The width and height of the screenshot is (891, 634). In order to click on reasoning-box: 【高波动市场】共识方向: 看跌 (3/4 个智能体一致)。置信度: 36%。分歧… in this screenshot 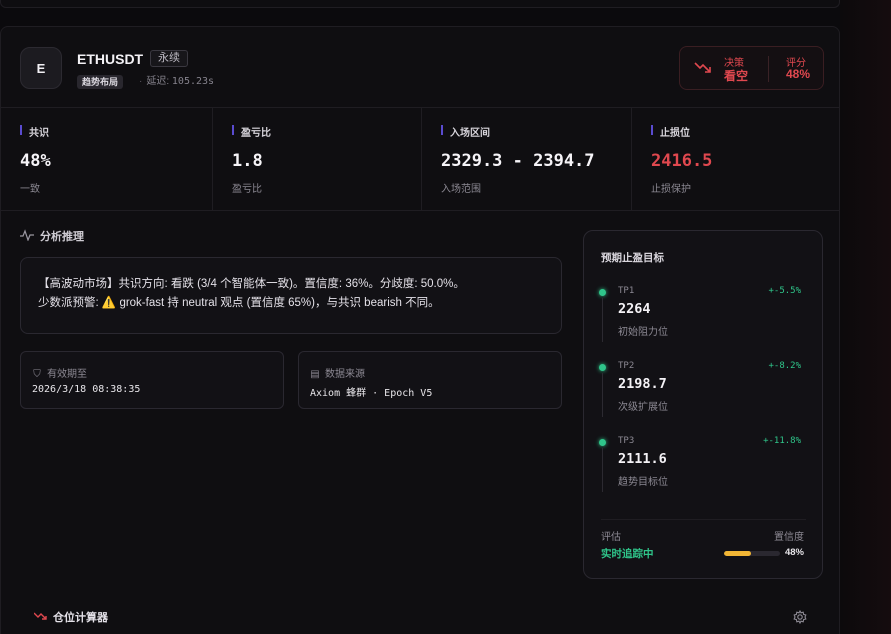, I will do `click(291, 295)`.